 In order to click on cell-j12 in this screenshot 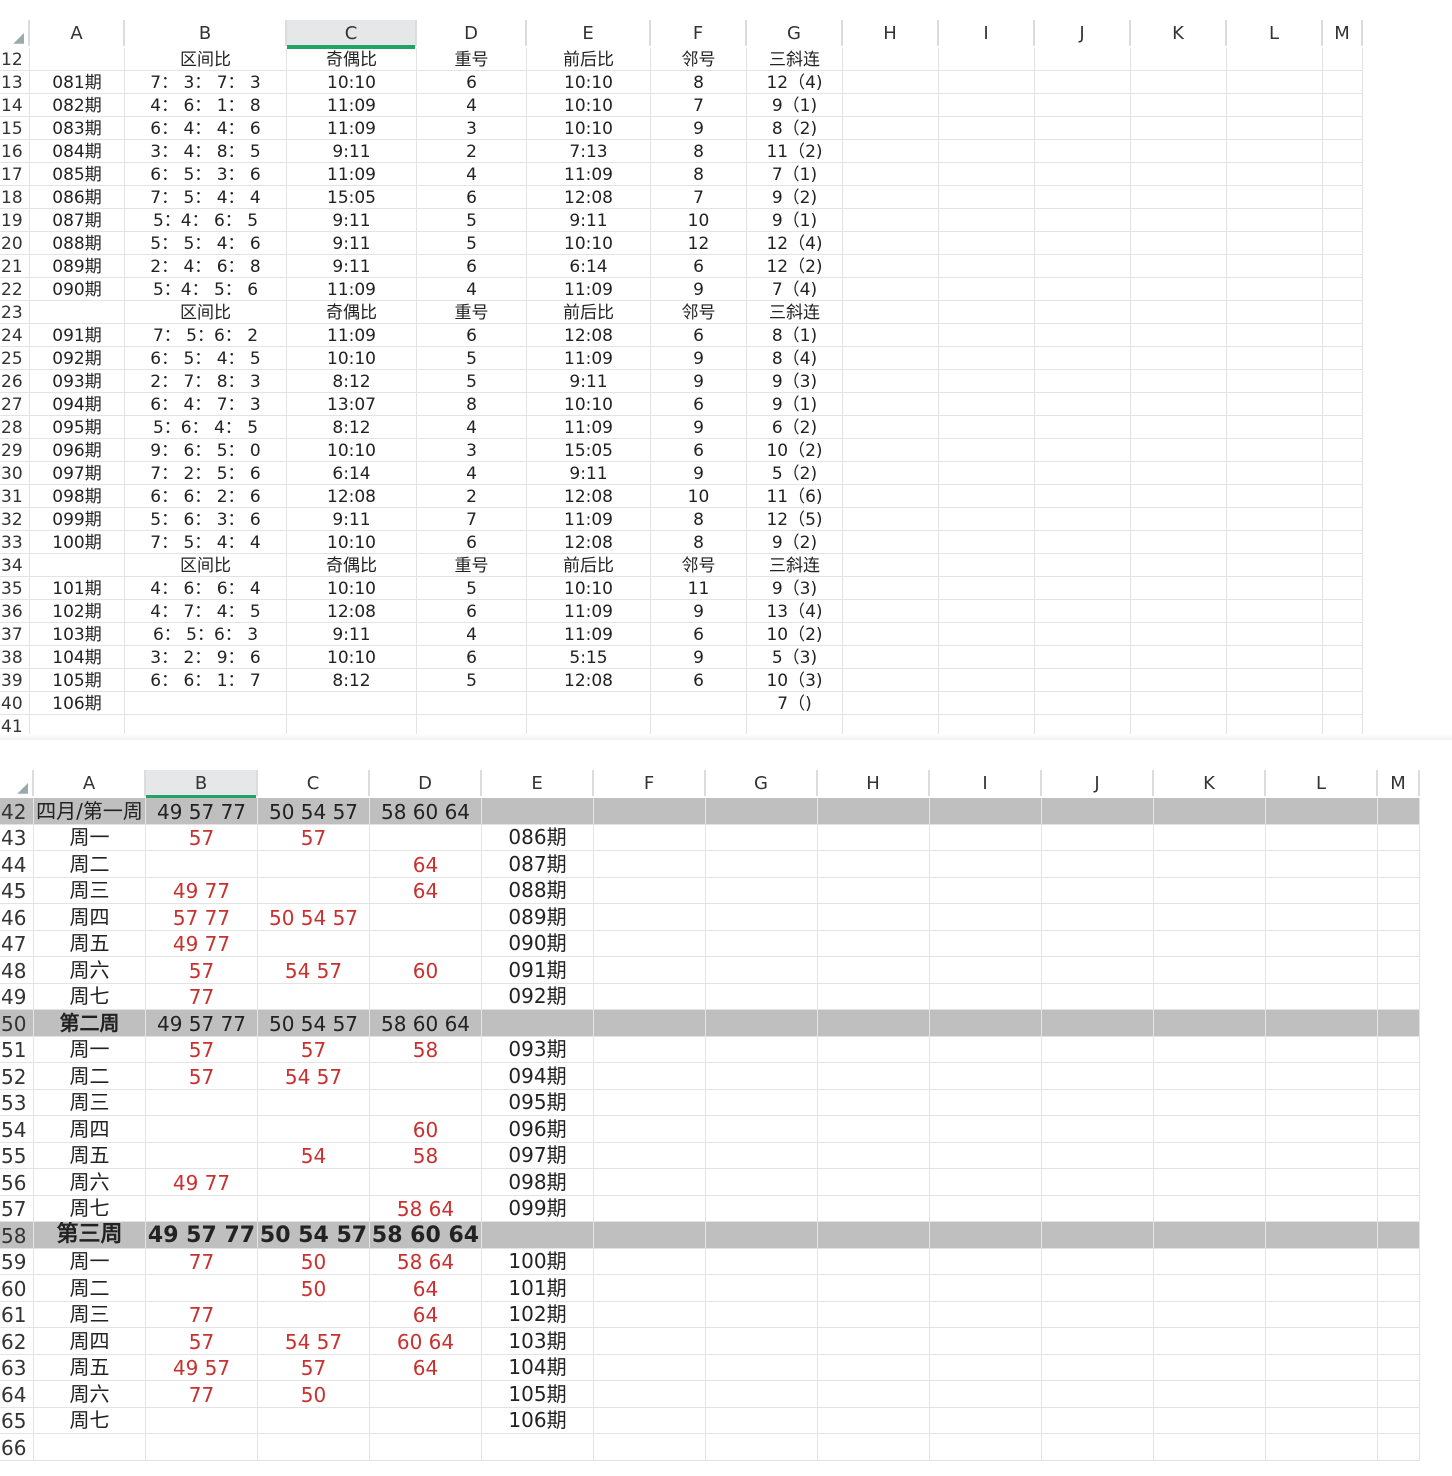, I will do `click(1083, 59)`.